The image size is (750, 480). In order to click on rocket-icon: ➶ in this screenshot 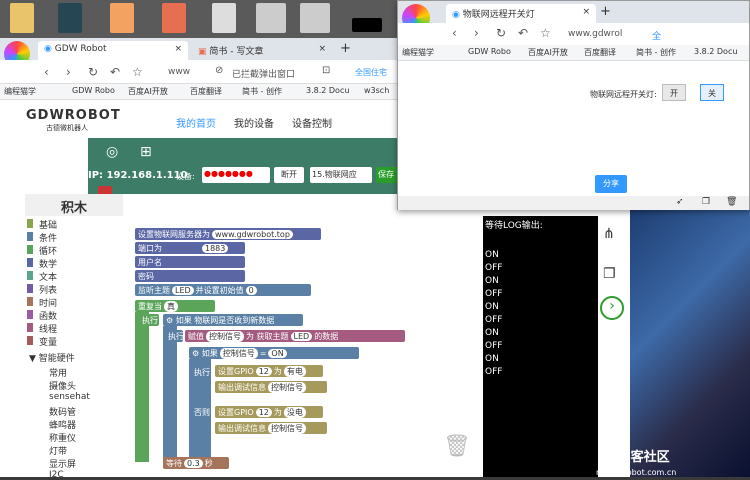, I will do `click(680, 202)`.